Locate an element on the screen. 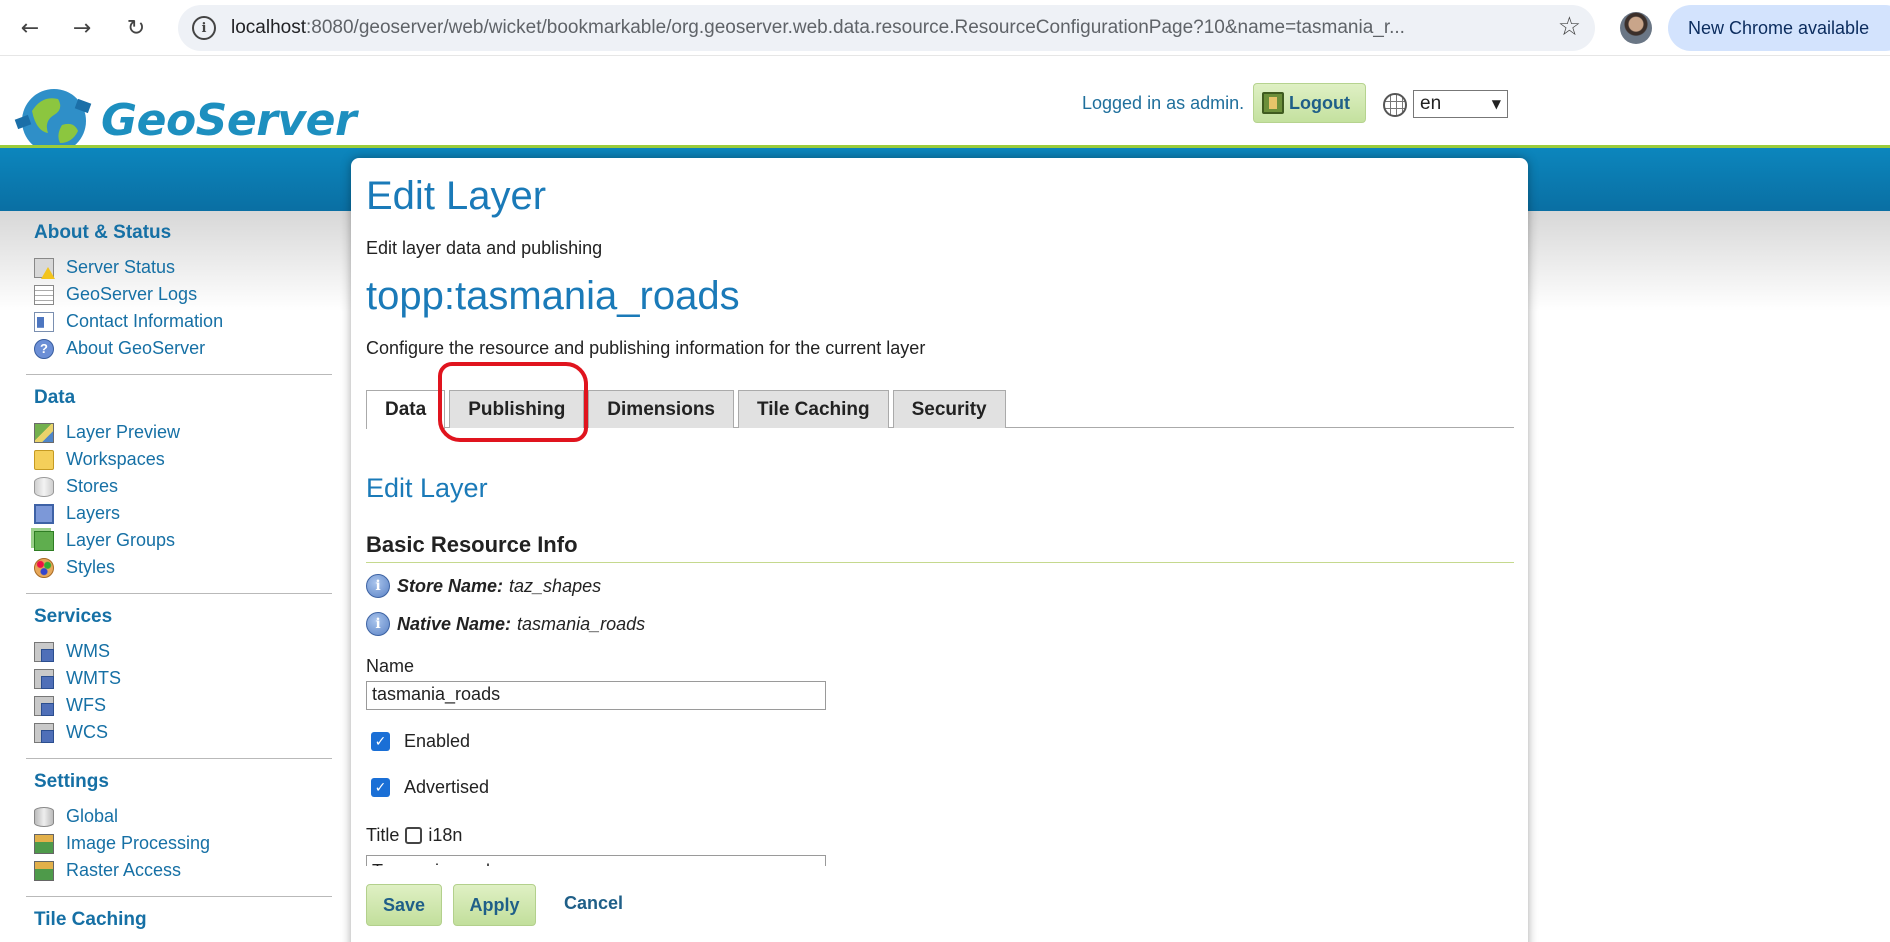  page-title: Edit Layer is located at coordinates (456, 196).